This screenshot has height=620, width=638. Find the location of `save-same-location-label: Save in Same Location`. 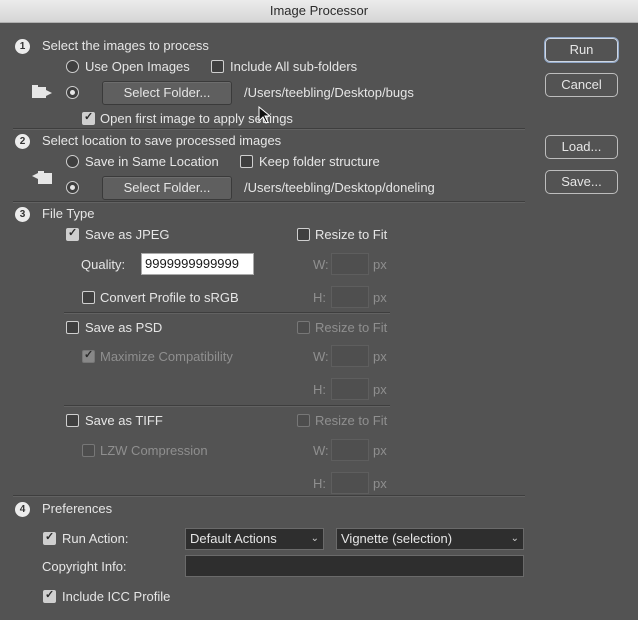

save-same-location-label: Save in Same Location is located at coordinates (152, 161).